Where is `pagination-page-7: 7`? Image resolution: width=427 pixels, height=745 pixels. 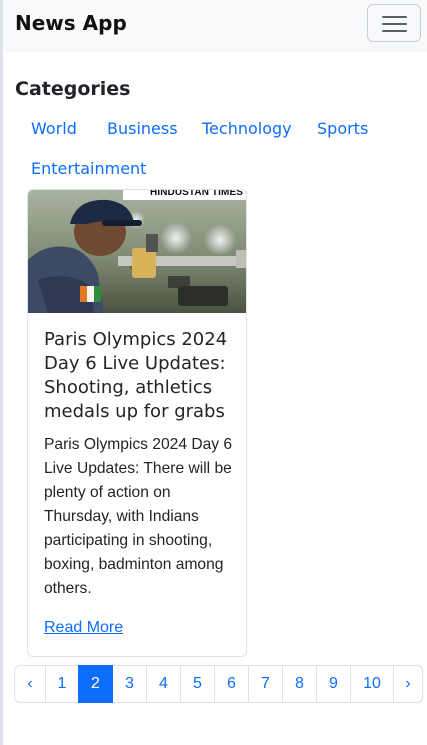
pagination-page-7: 7 is located at coordinates (265, 684).